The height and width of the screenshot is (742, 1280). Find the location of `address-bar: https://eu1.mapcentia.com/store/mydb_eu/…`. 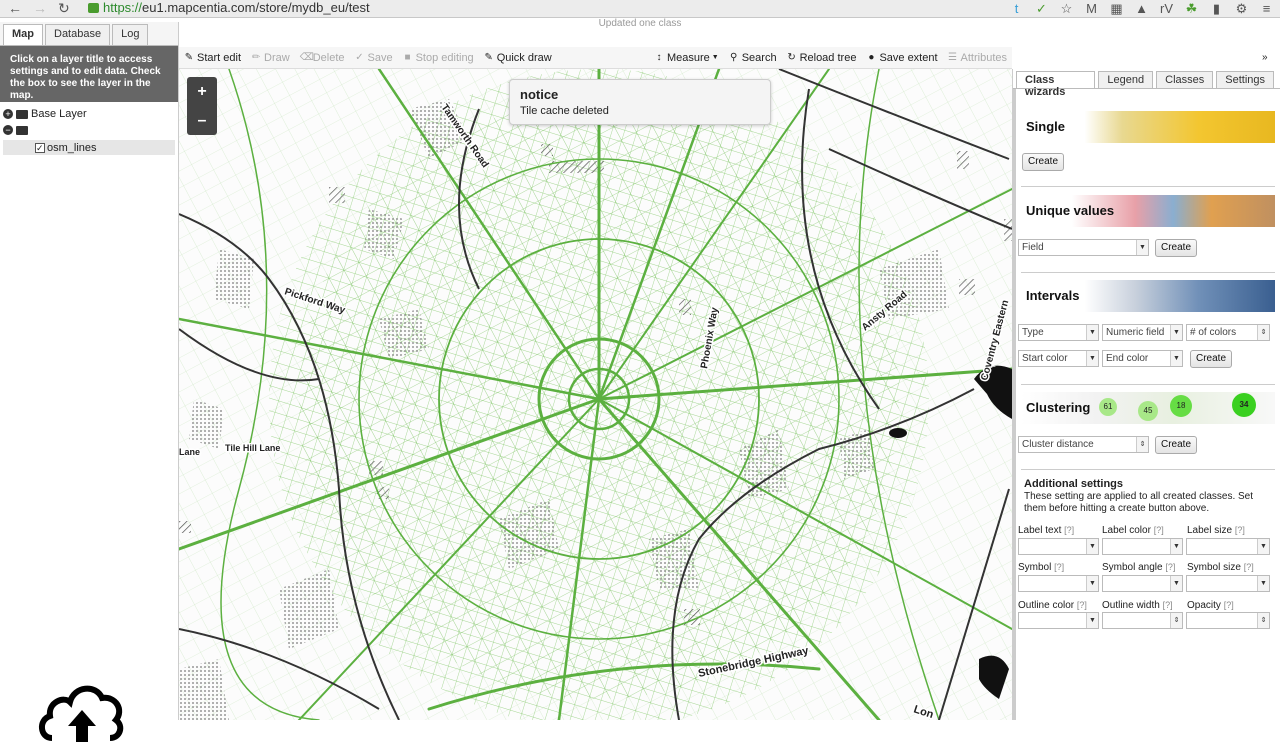

address-bar: https://eu1.mapcentia.com/store/mydb_eu/… is located at coordinates (229, 8).